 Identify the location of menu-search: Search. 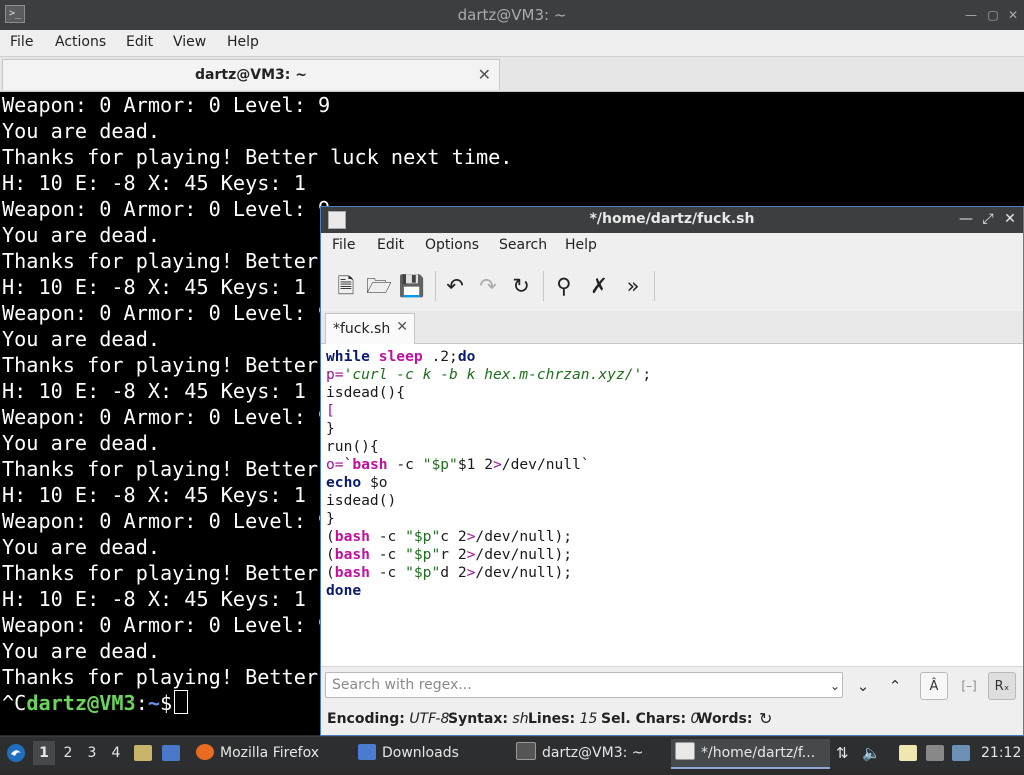
(523, 245).